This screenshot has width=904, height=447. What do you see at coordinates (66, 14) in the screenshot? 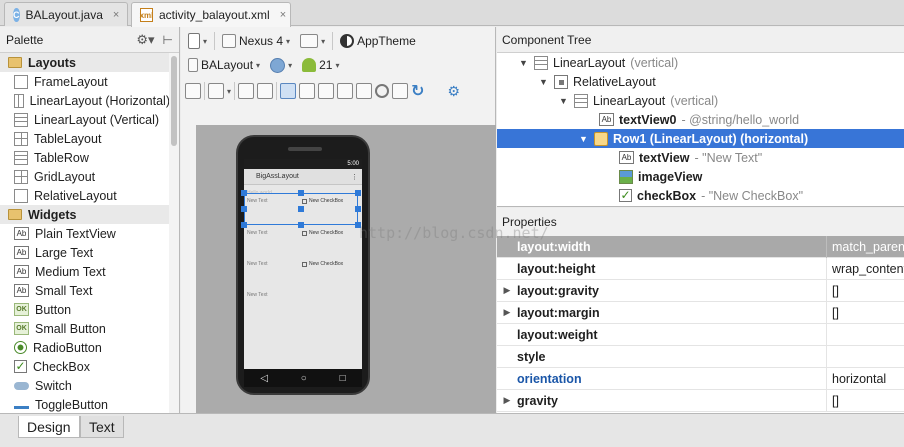
I see `tab-balayout-java: C BALayout.java ×` at bounding box center [66, 14].